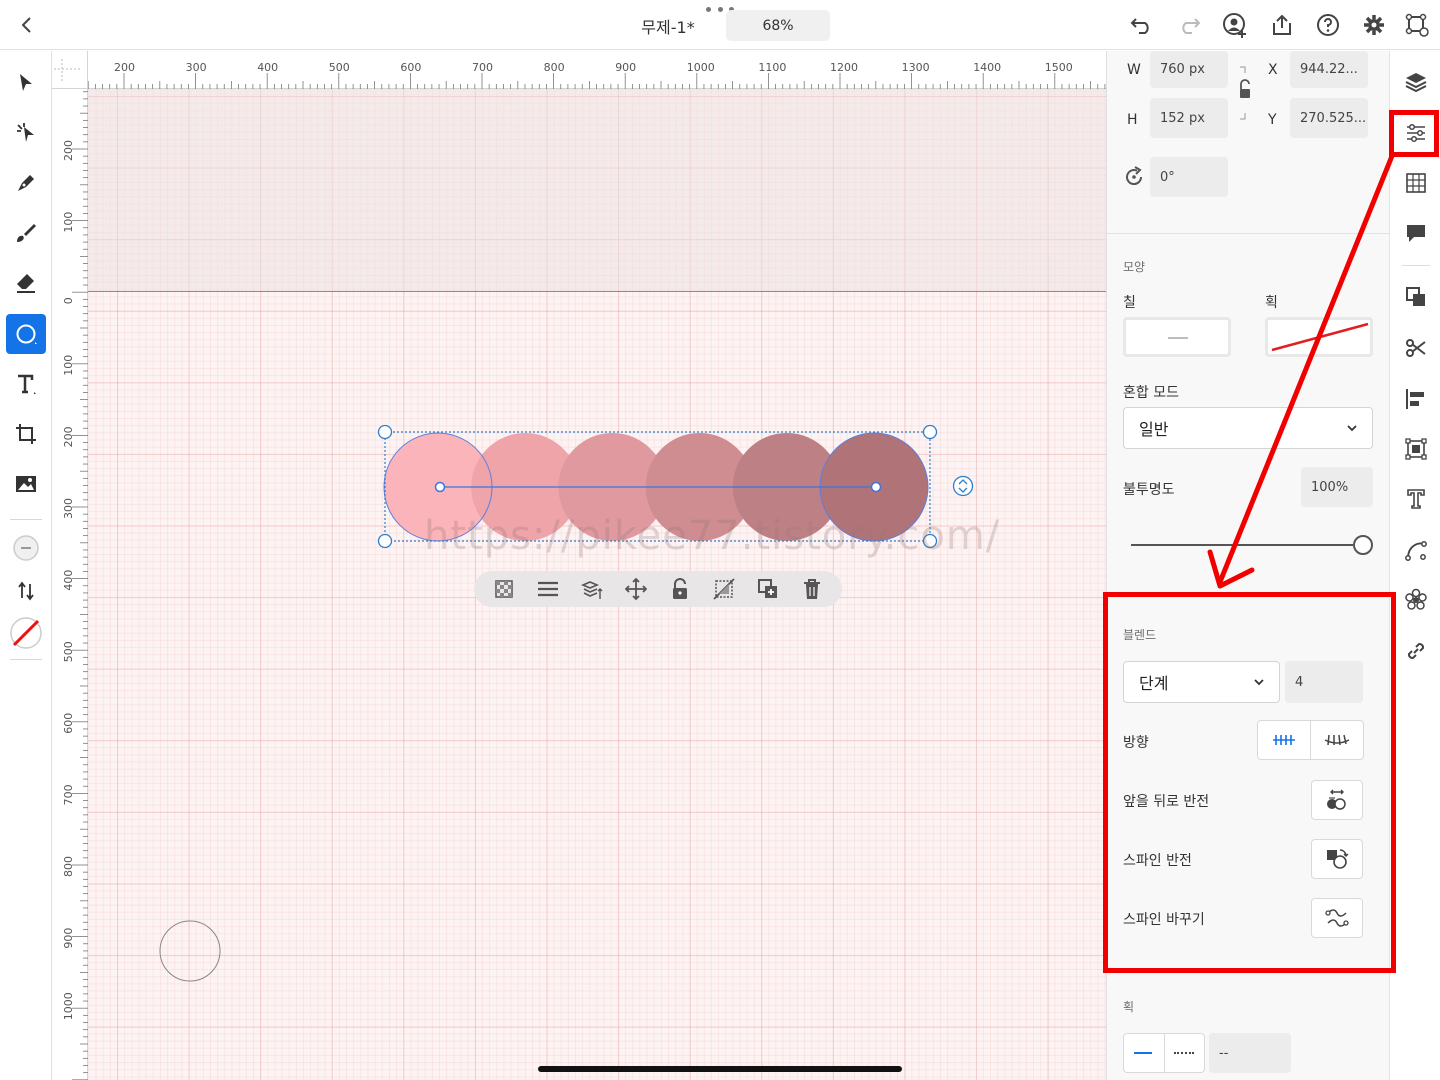  I want to click on chevron-left-icon, so click(27, 25).